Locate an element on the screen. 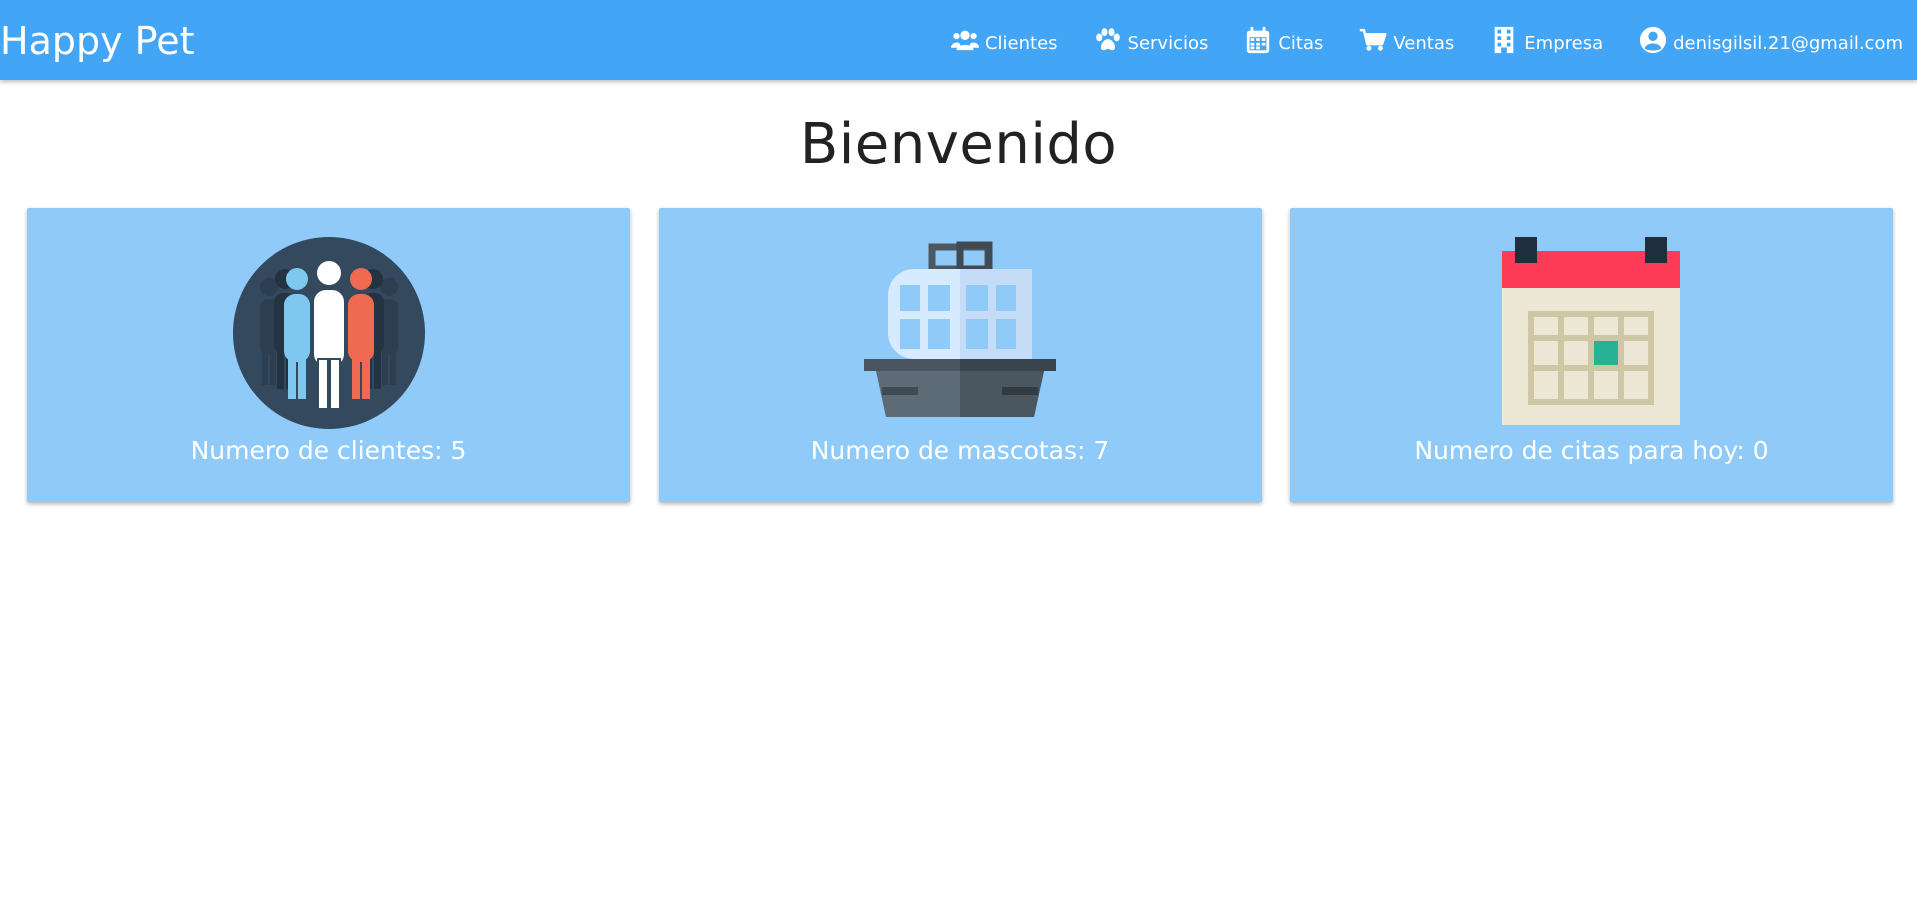  cart-icon is located at coordinates (1373, 39).